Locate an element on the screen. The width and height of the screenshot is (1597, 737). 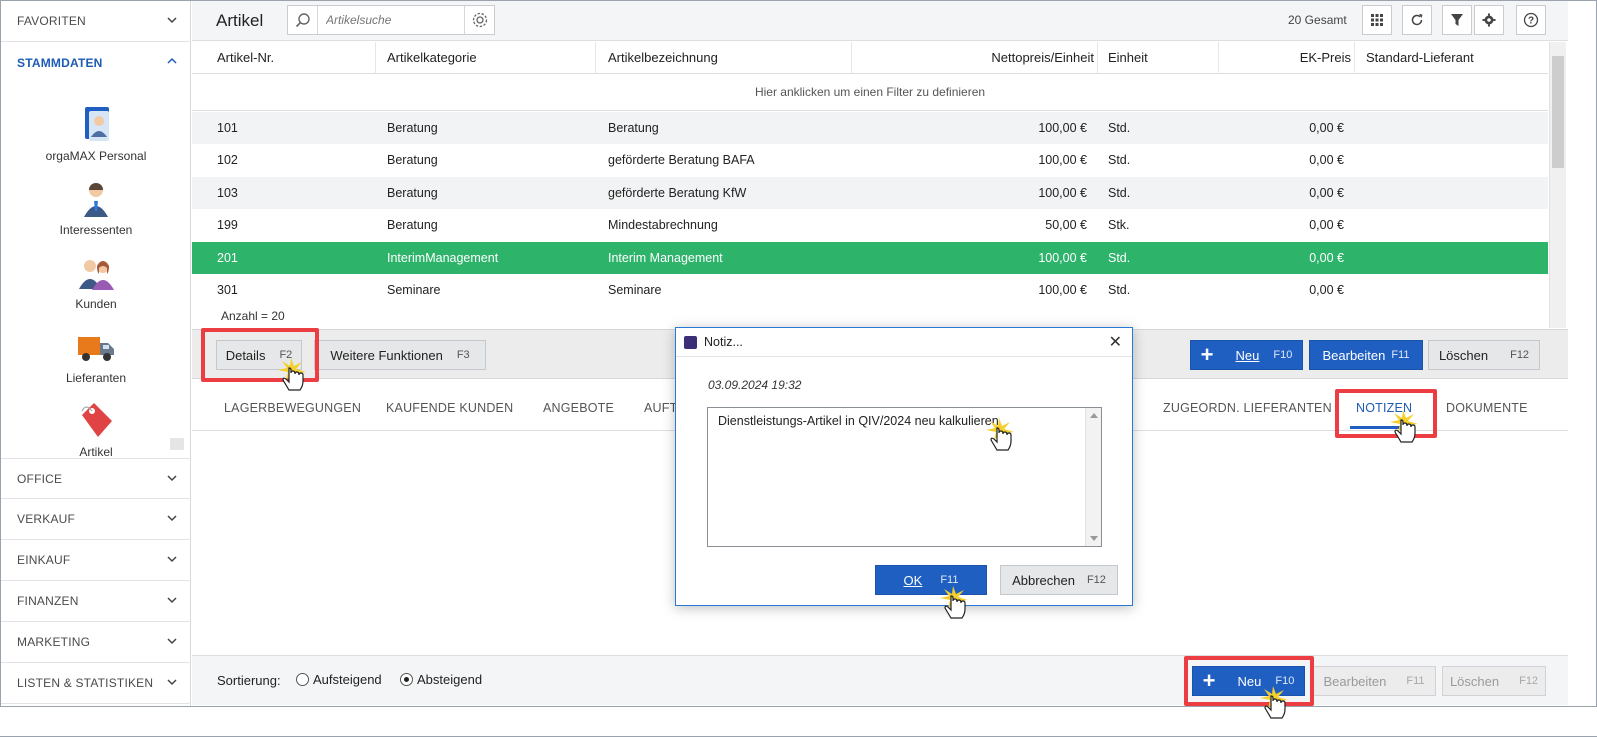
sidebar-item-interessenten: Interessenten is located at coordinates (96, 208).